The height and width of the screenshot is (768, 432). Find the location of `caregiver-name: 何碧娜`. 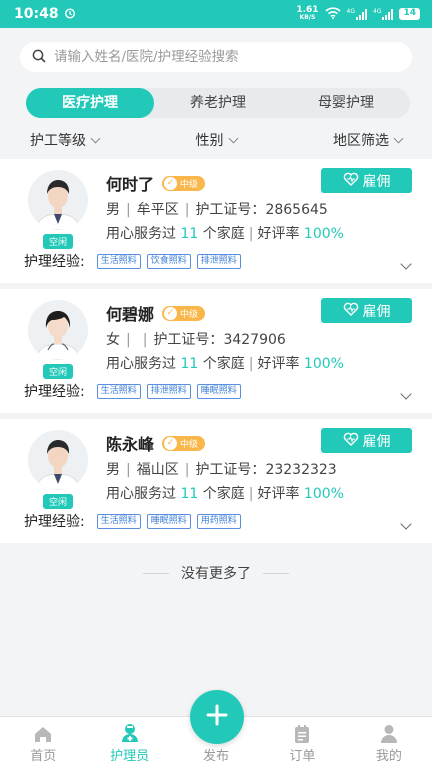

caregiver-name: 何碧娜 is located at coordinates (130, 314).